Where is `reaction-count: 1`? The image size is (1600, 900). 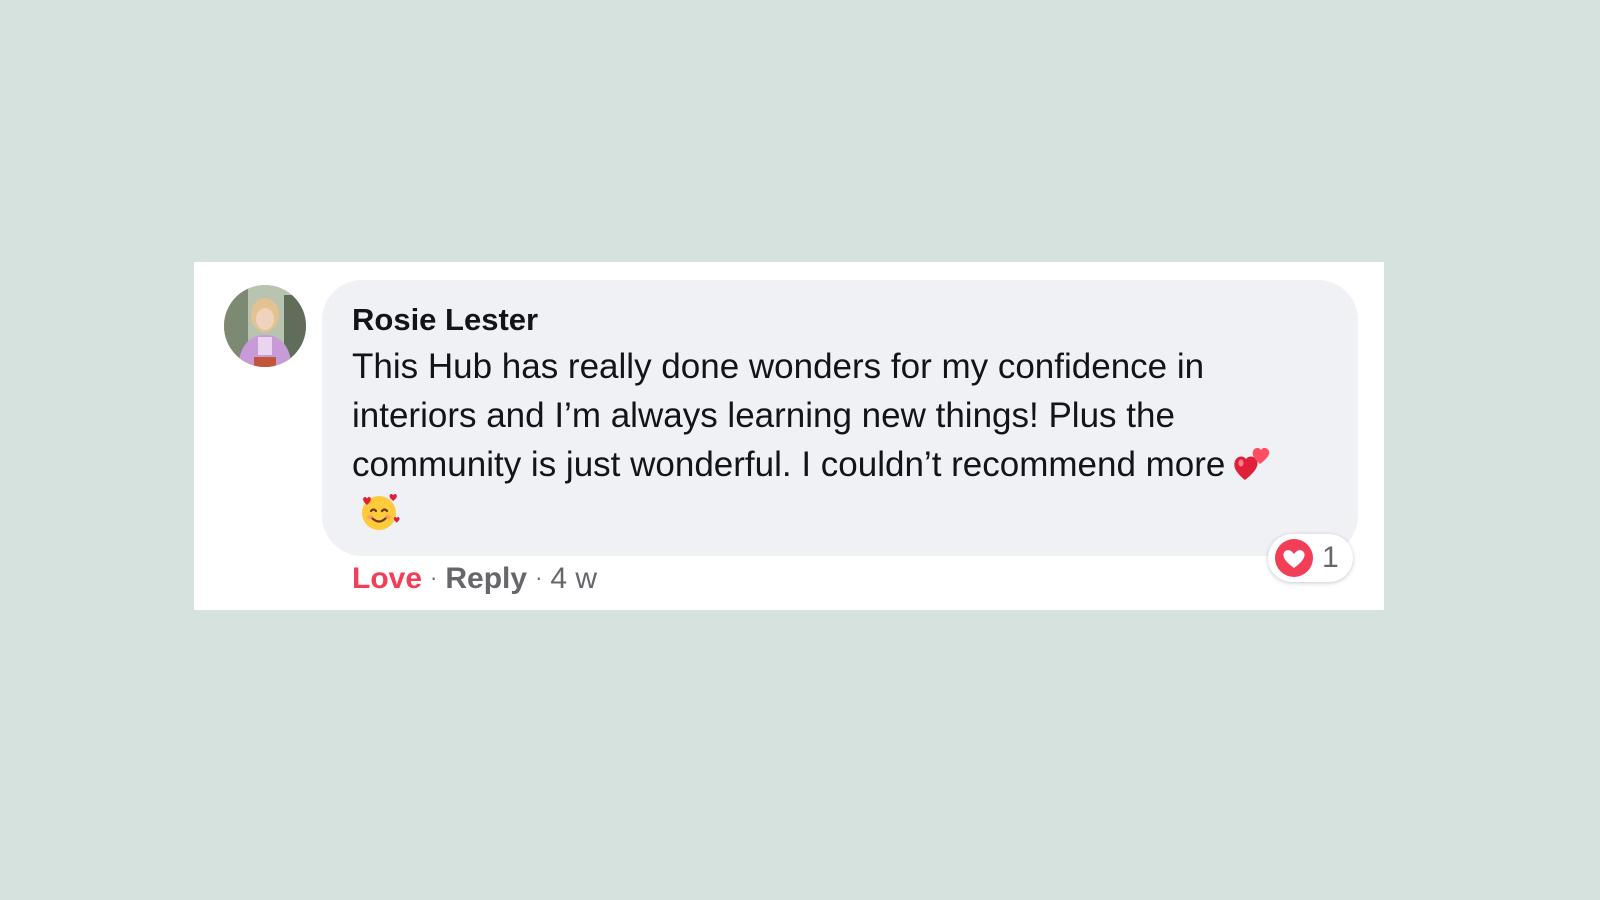 reaction-count: 1 is located at coordinates (1330, 557).